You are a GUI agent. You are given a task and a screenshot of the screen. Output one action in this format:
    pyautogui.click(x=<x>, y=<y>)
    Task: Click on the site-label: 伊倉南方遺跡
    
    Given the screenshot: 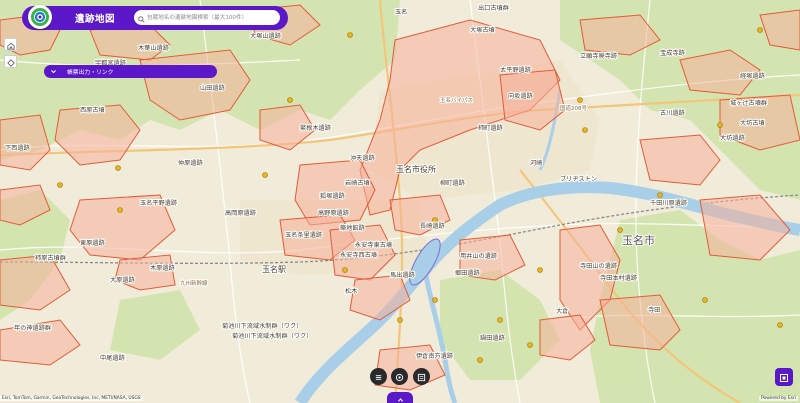 What is the action you would take?
    pyautogui.click(x=435, y=356)
    